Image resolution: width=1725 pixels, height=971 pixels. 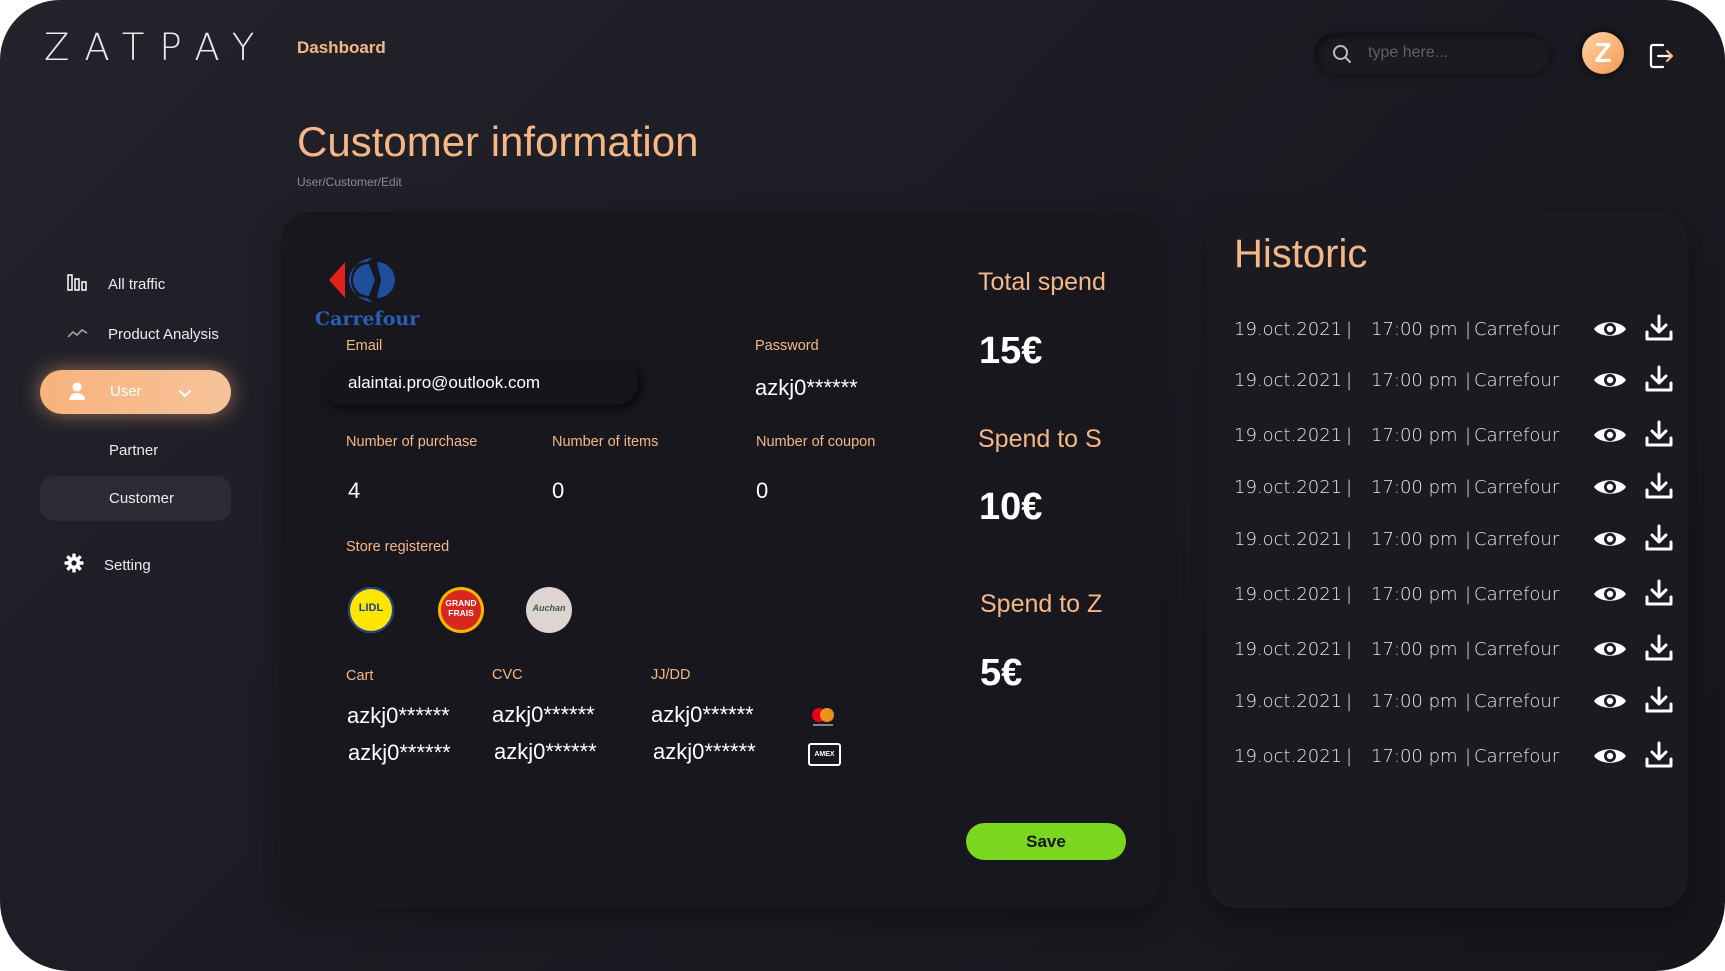 I want to click on save-button: Save, so click(x=1046, y=841).